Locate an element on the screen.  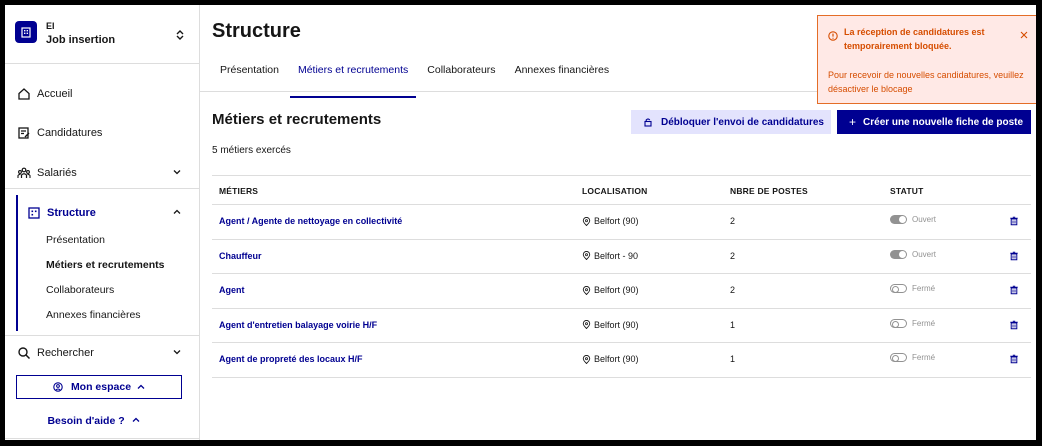
organization-switcher: EI Job insertion is located at coordinates (101, 36).